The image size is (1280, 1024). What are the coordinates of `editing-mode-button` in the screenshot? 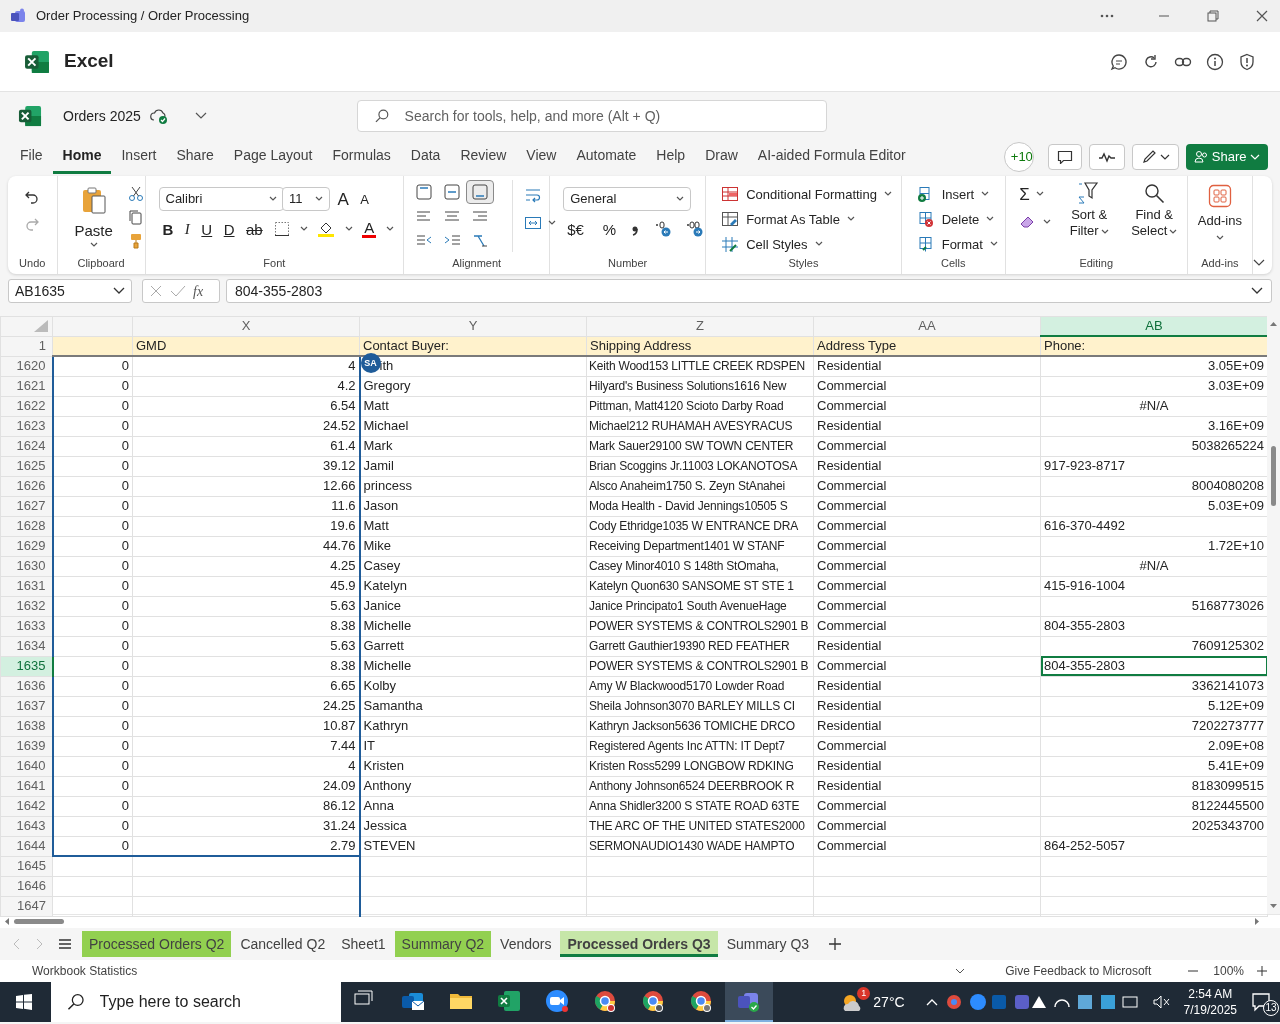 It's located at (1155, 157).